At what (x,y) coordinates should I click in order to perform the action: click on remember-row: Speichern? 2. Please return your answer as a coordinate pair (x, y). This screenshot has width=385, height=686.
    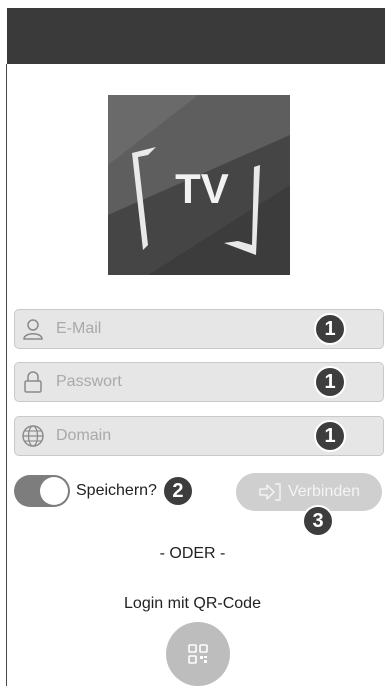
    Looking at the image, I should click on (104, 491).